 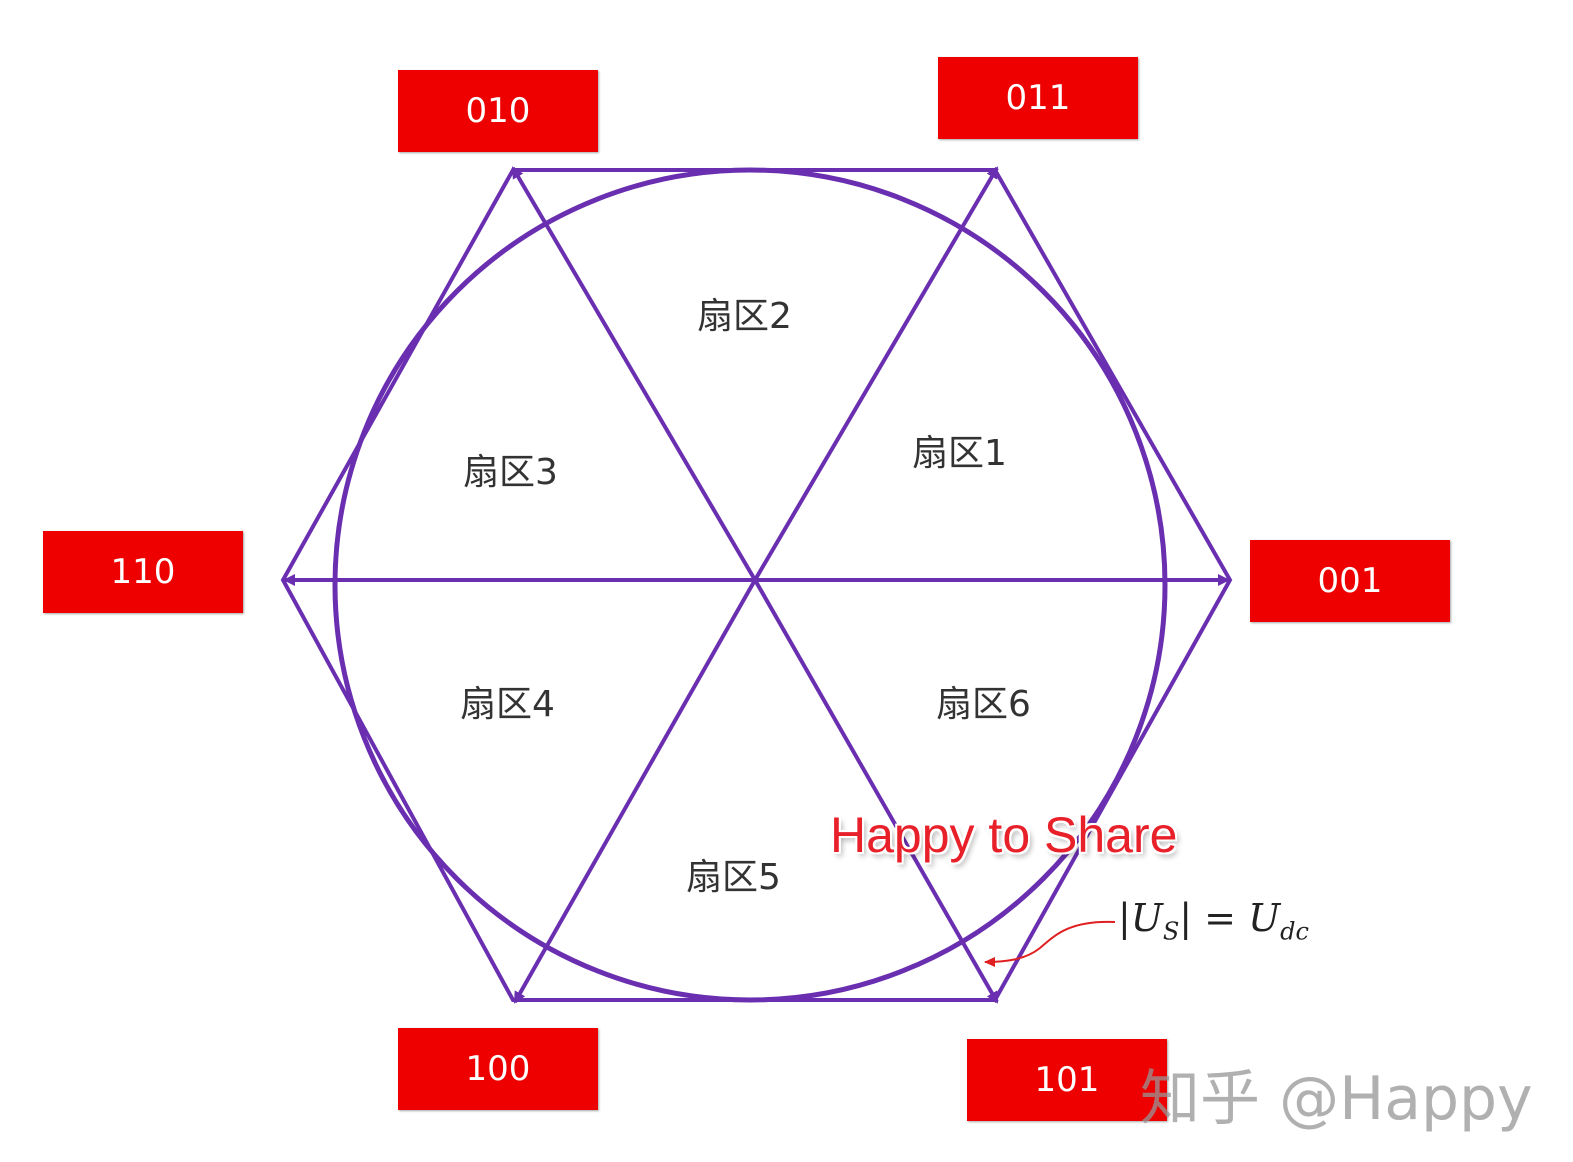 What do you see at coordinates (1050, 943) in the screenshot?
I see `formula-pointer-arrow` at bounding box center [1050, 943].